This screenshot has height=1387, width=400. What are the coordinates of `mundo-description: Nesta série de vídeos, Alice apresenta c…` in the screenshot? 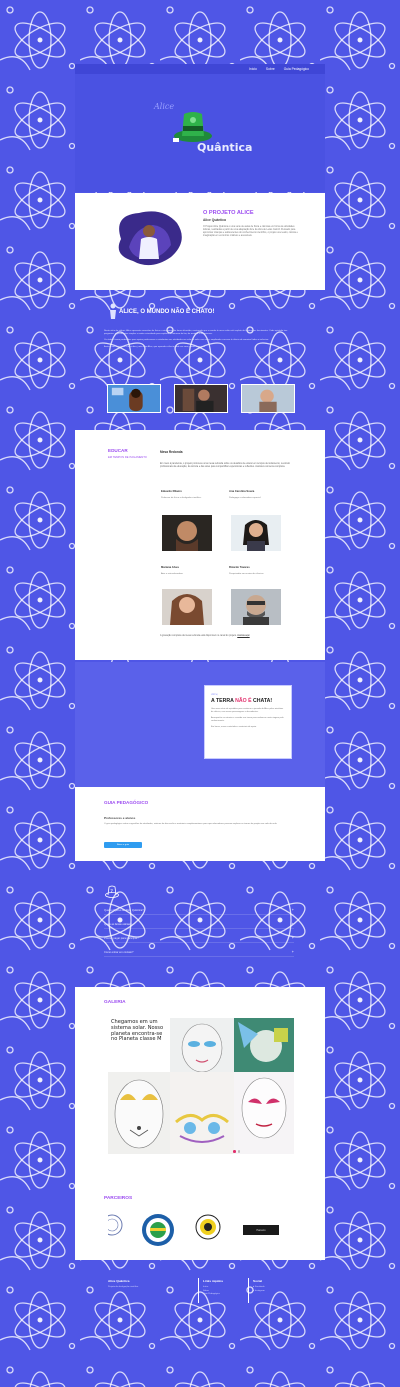 It's located at (200, 341).